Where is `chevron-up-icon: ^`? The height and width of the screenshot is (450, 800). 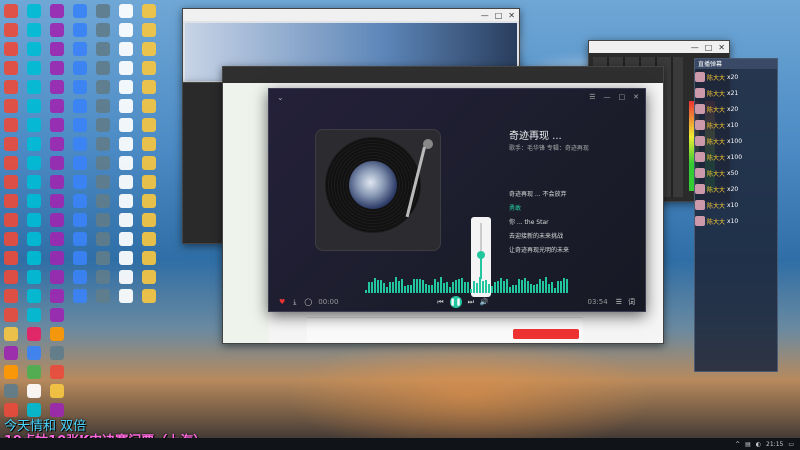 chevron-up-icon: ^ is located at coordinates (737, 444).